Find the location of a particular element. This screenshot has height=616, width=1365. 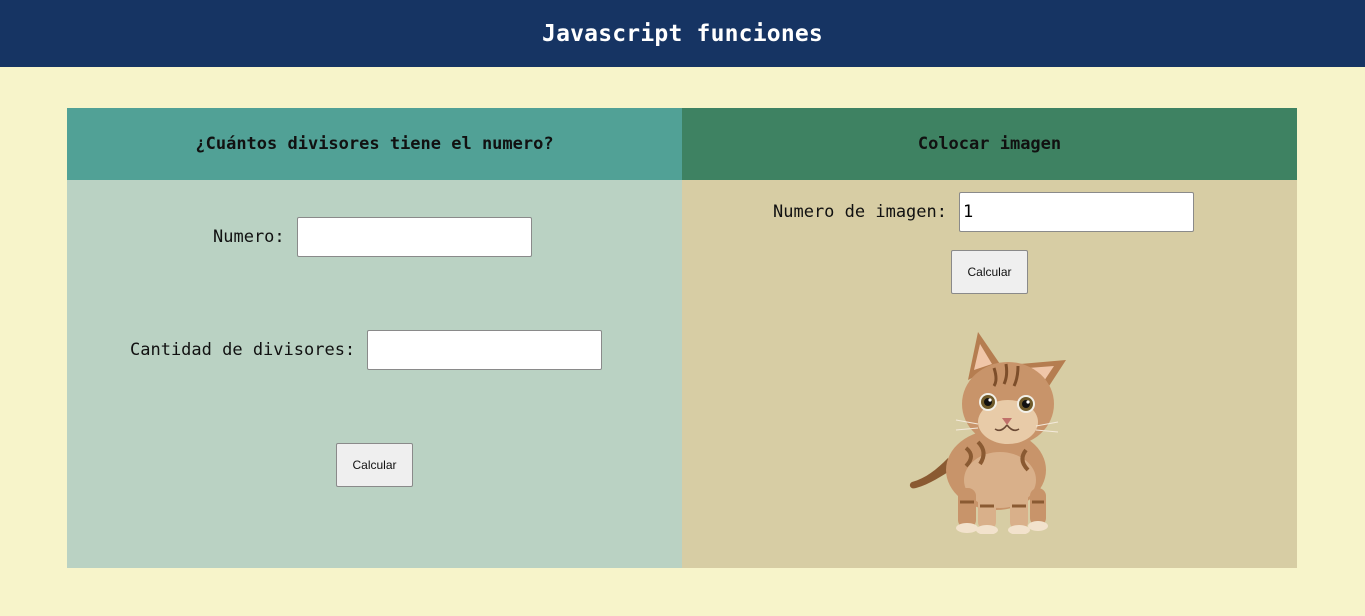

divisores-panel-title: ¿Cuántos divisores tiene el numero? is located at coordinates (374, 144).